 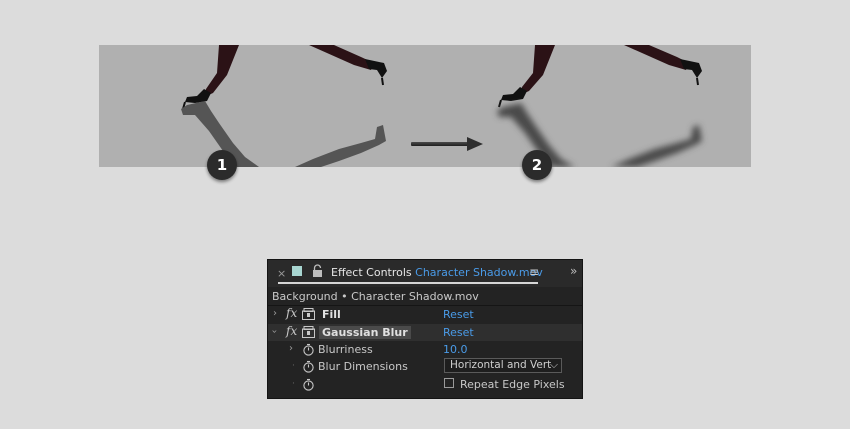 What do you see at coordinates (447, 144) in the screenshot?
I see `arrow-icon` at bounding box center [447, 144].